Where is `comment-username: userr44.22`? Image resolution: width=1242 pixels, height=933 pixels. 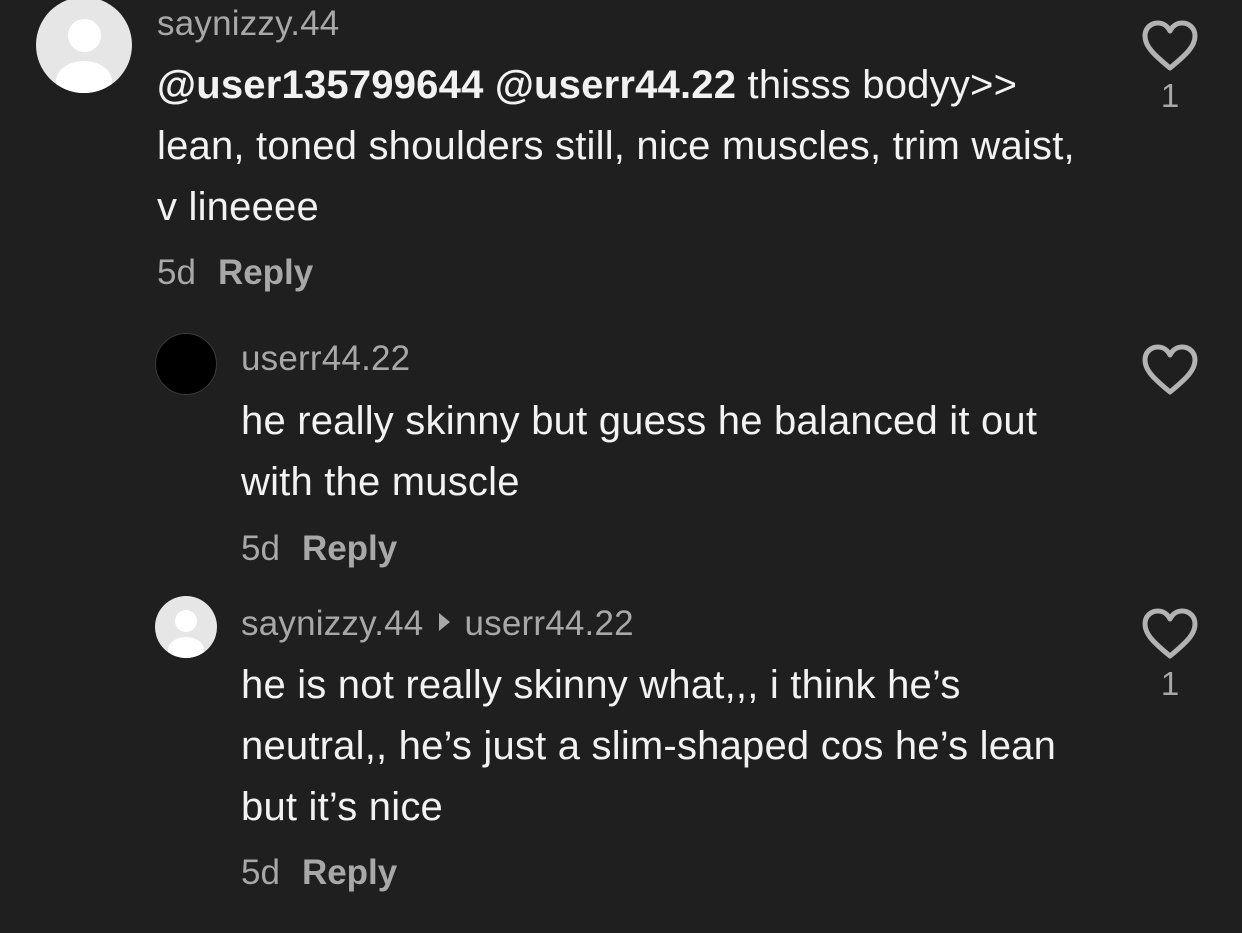
comment-username: userr44.22 is located at coordinates (325, 359).